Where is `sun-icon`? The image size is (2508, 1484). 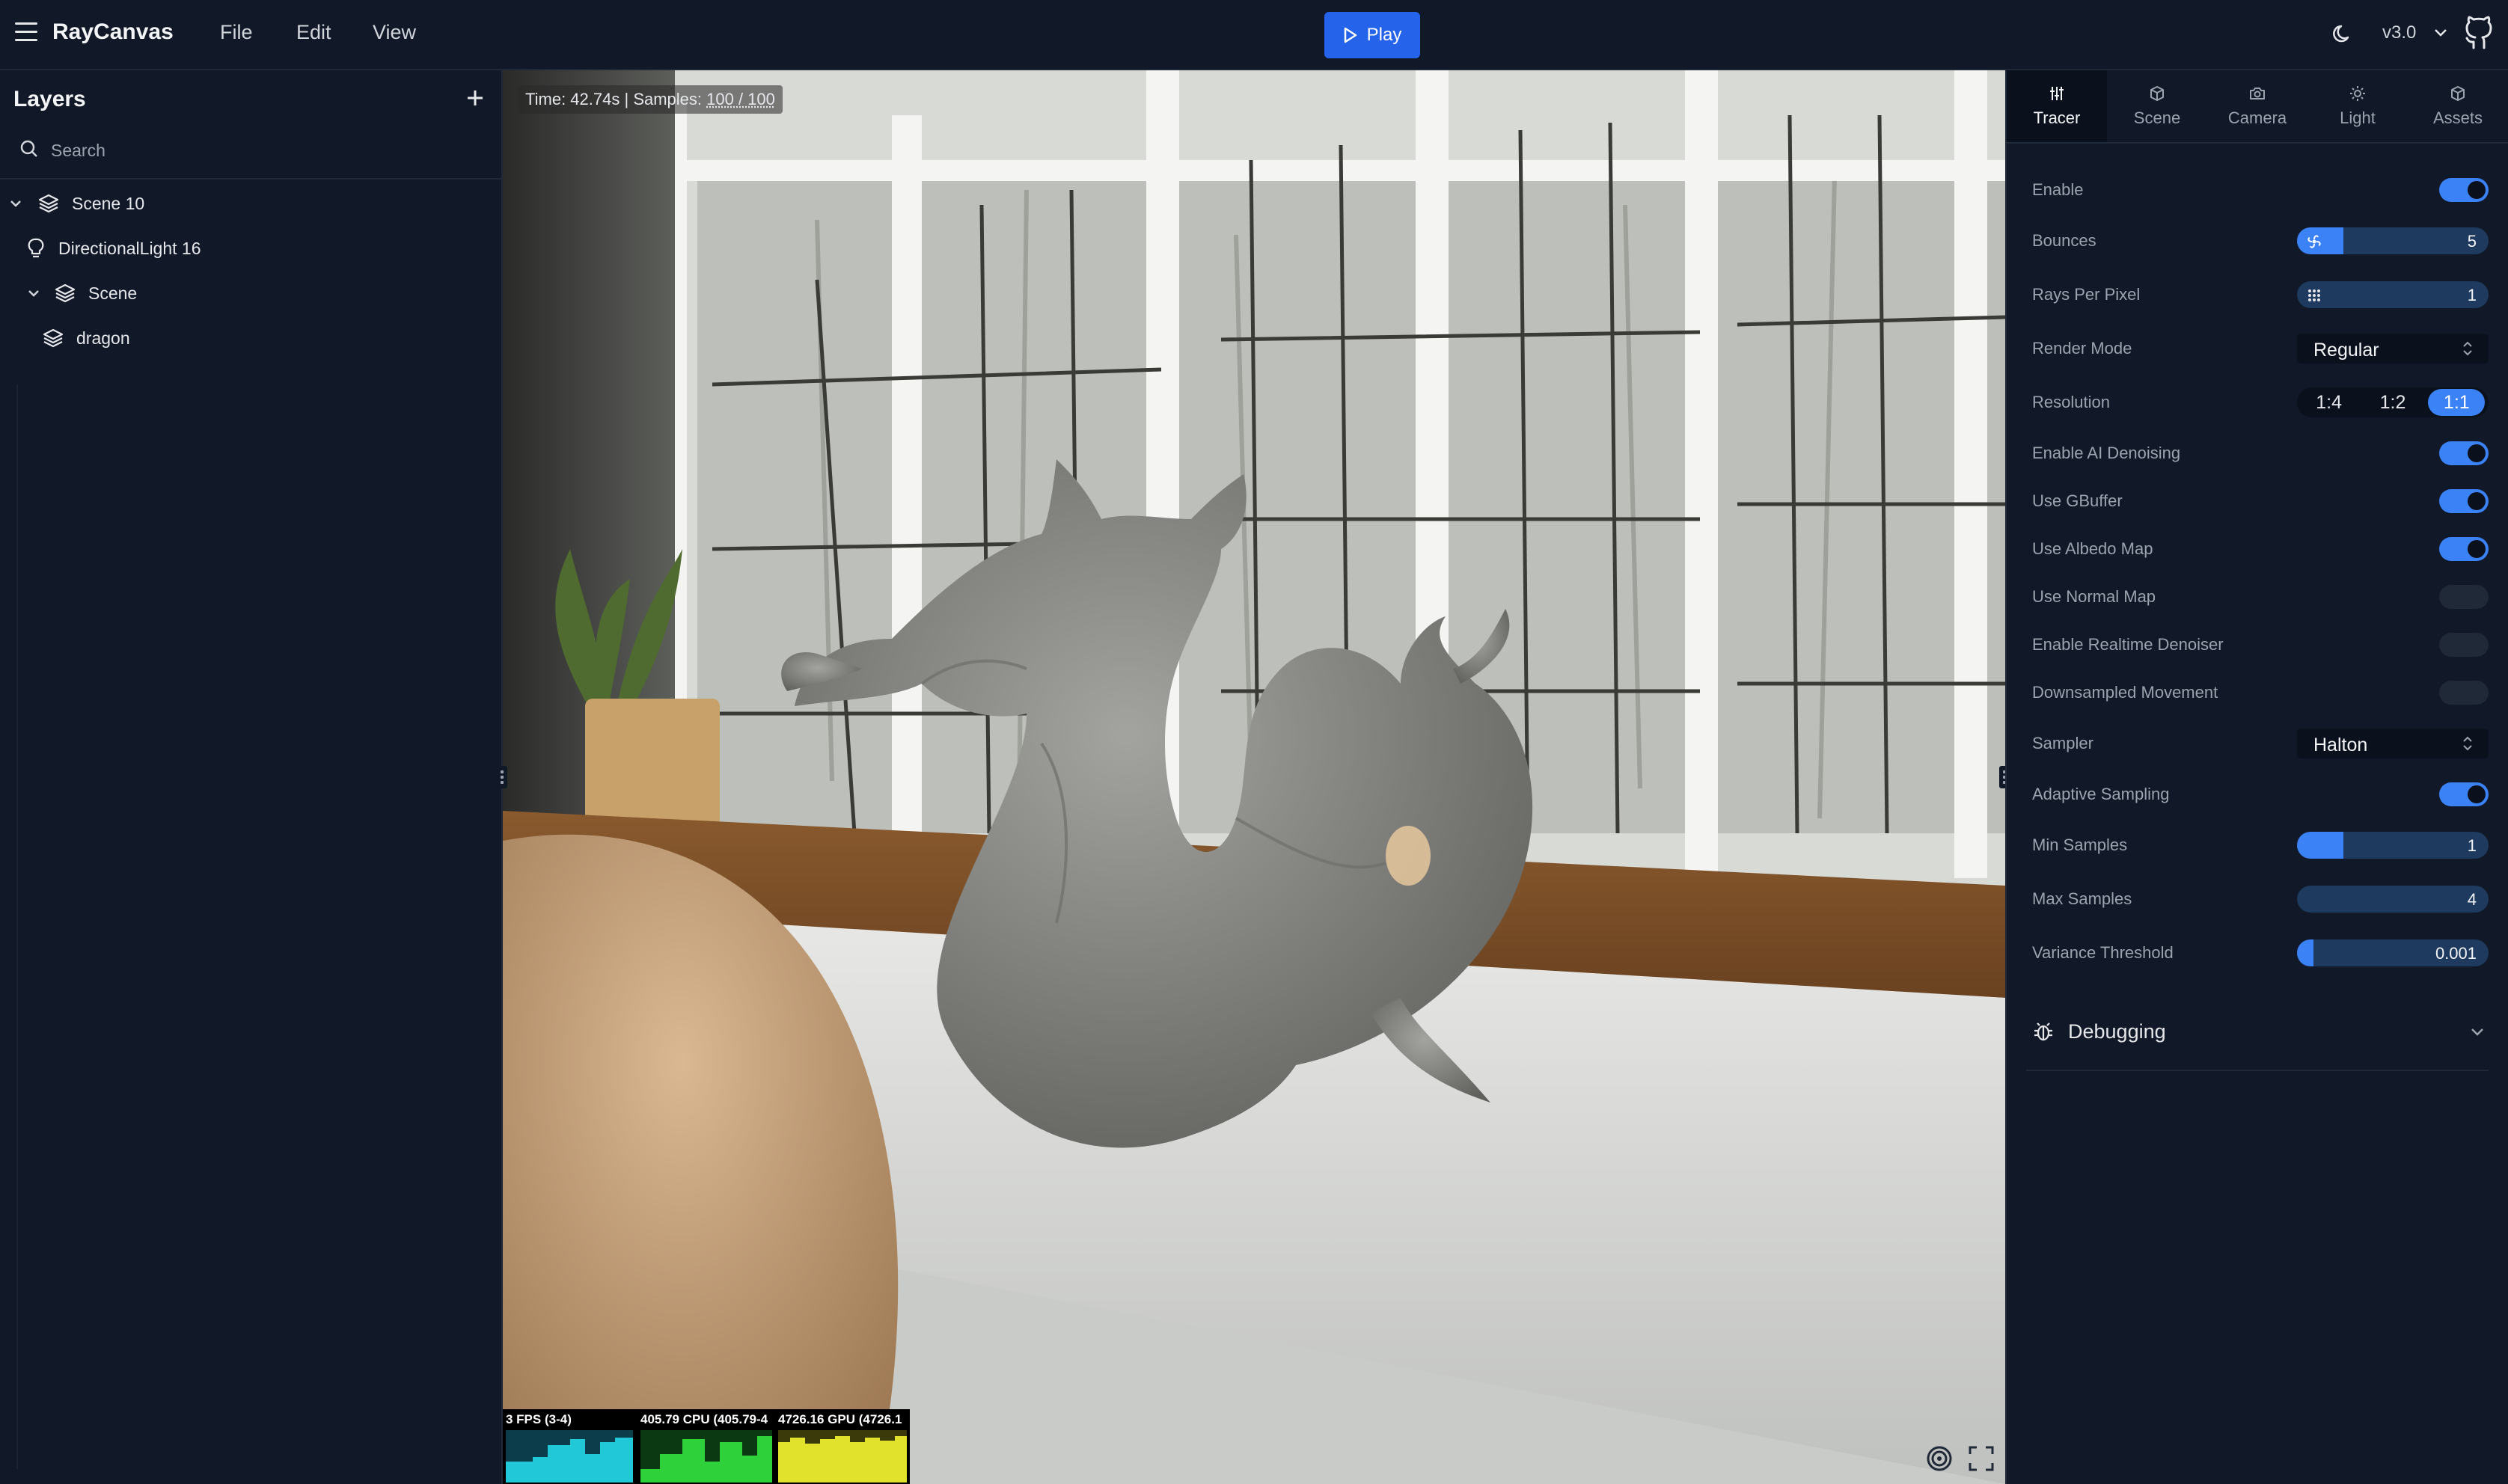 sun-icon is located at coordinates (2357, 93).